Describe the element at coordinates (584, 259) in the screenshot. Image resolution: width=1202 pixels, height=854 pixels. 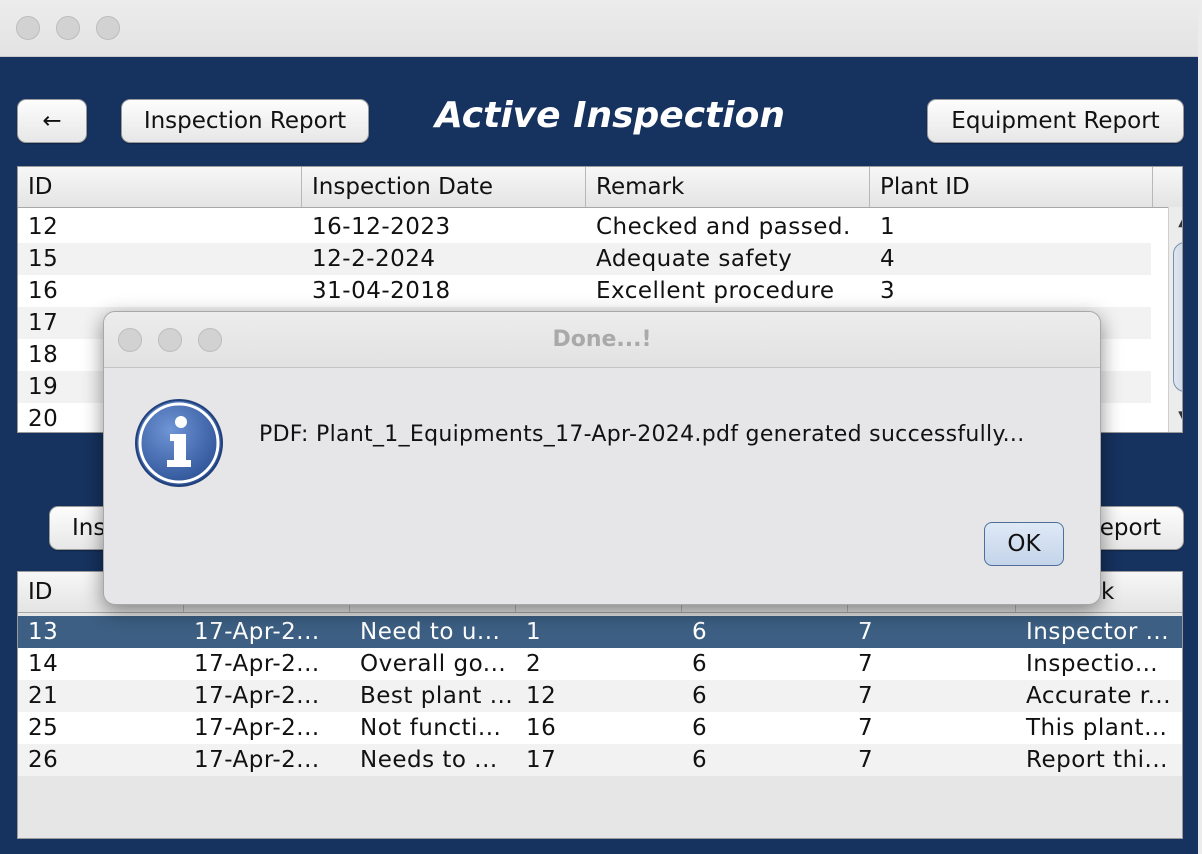
I see `table-row: 15 12-2-2024 Adequate safety 4` at that location.